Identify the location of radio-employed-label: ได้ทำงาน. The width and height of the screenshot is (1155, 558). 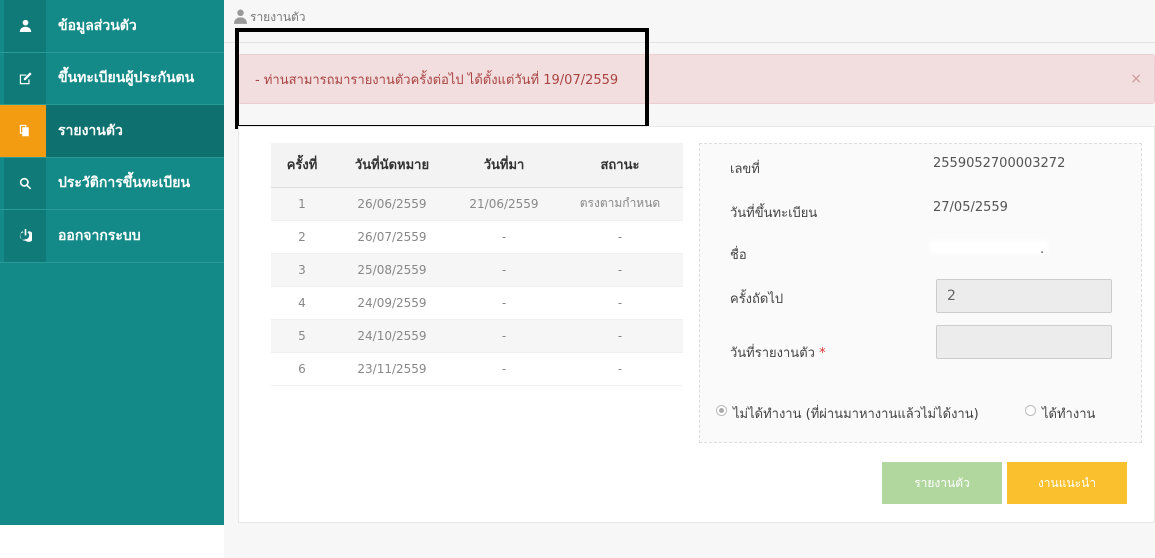
(1069, 414).